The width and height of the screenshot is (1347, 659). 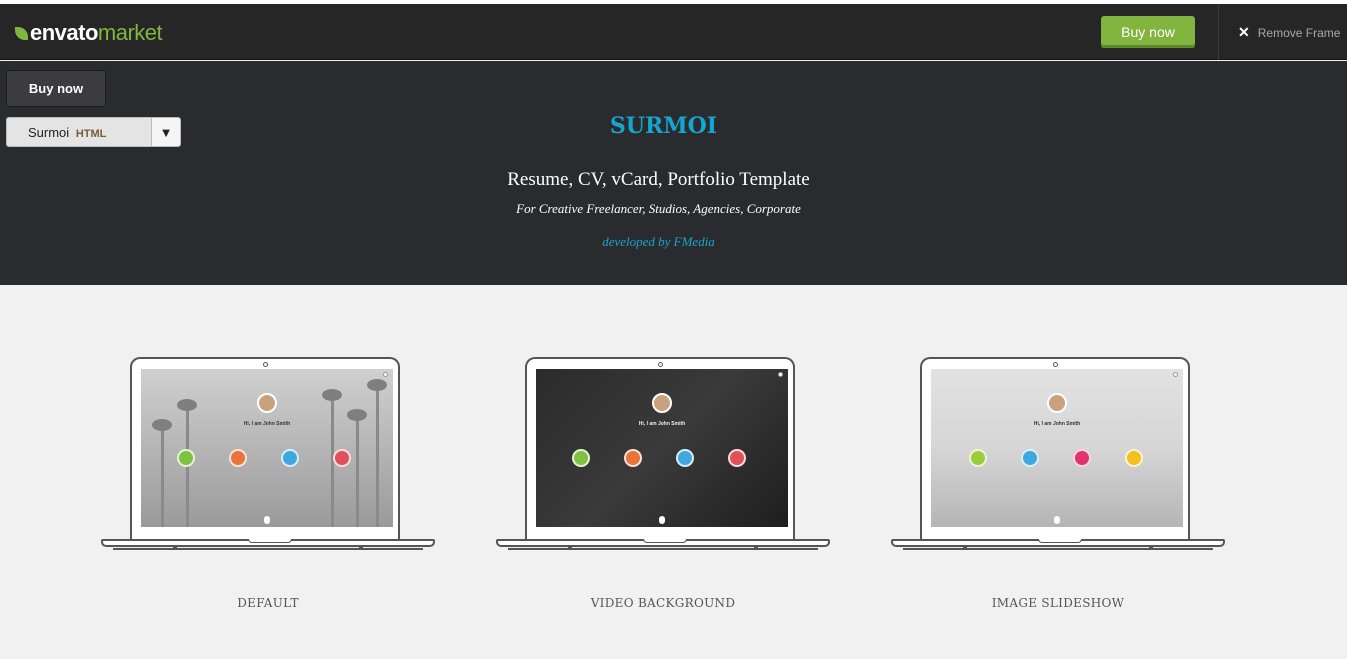 I want to click on envato-market-logo: envato market, so click(x=89, y=33).